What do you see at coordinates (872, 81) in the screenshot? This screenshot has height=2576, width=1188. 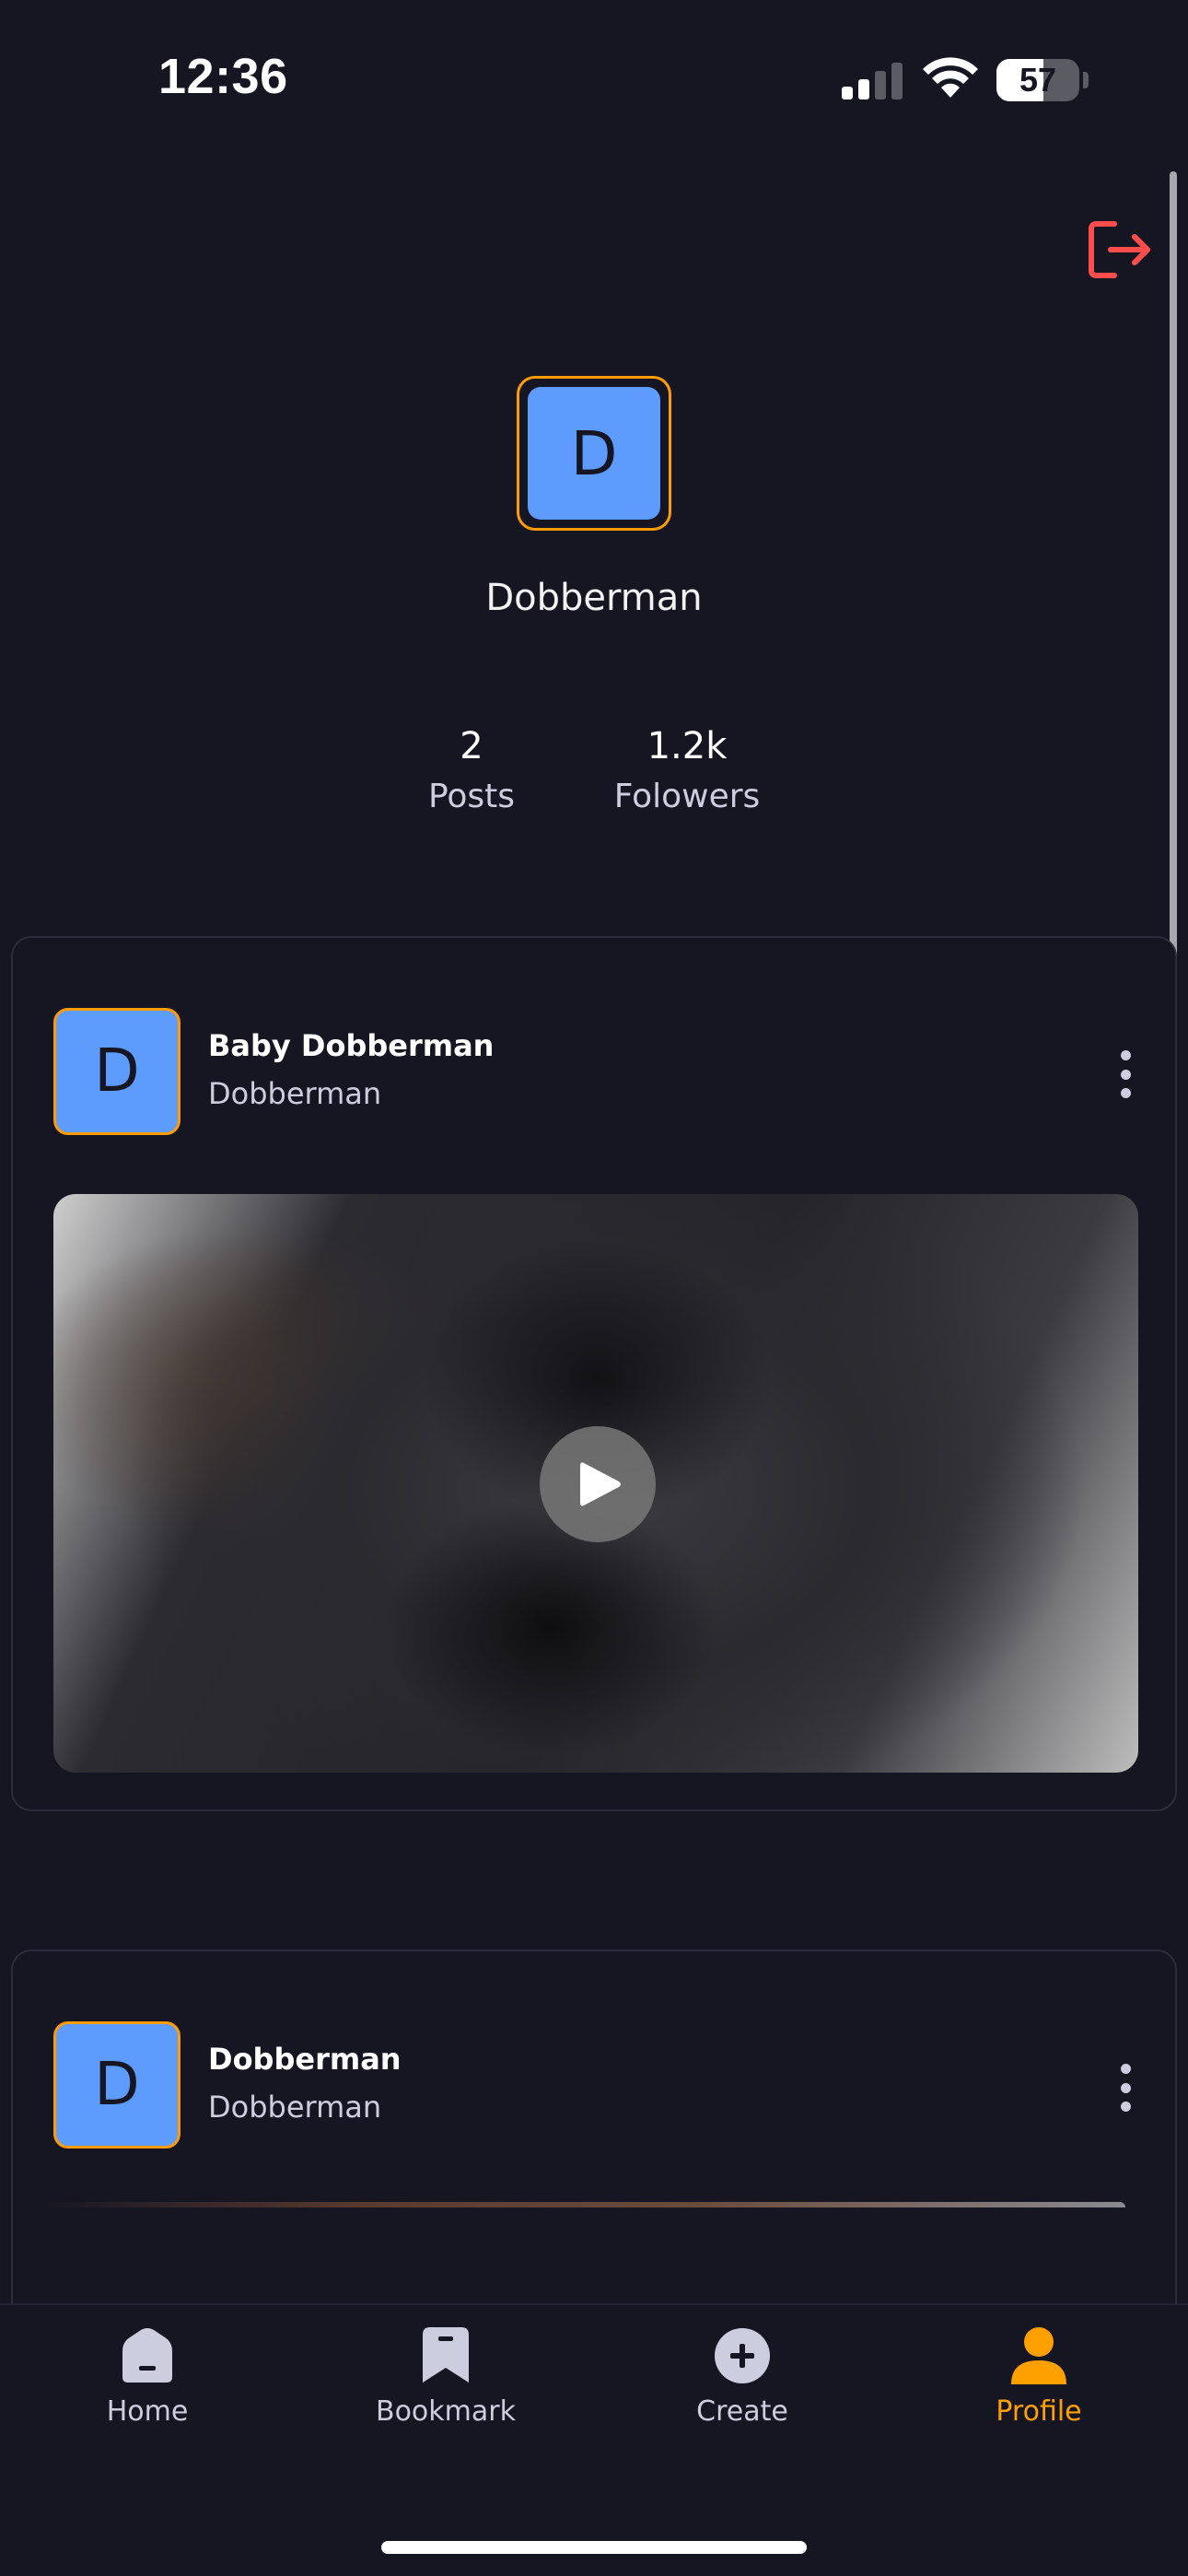 I see `cellular-signal-icon` at bounding box center [872, 81].